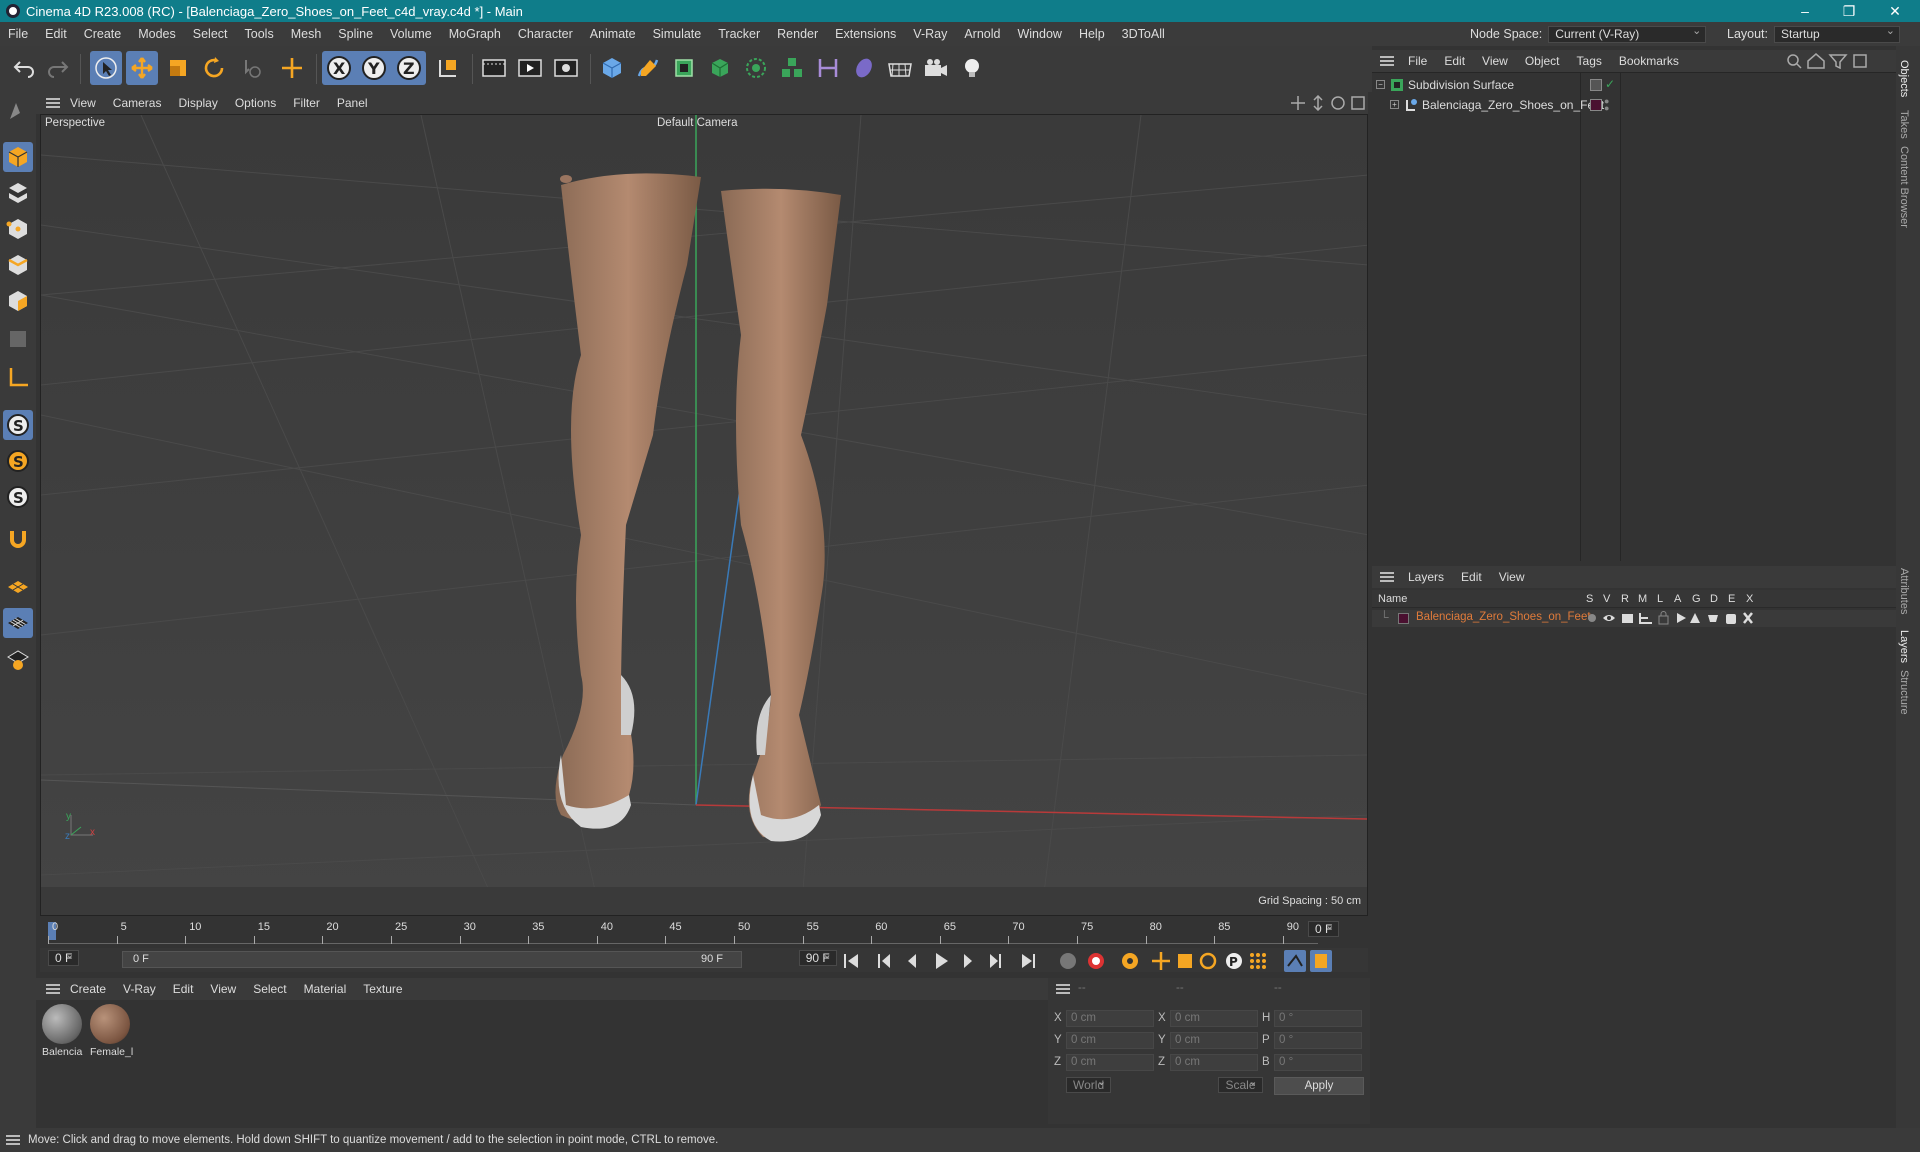 Image resolution: width=1920 pixels, height=1152 pixels. I want to click on material-menu-texture: Texture, so click(382, 989).